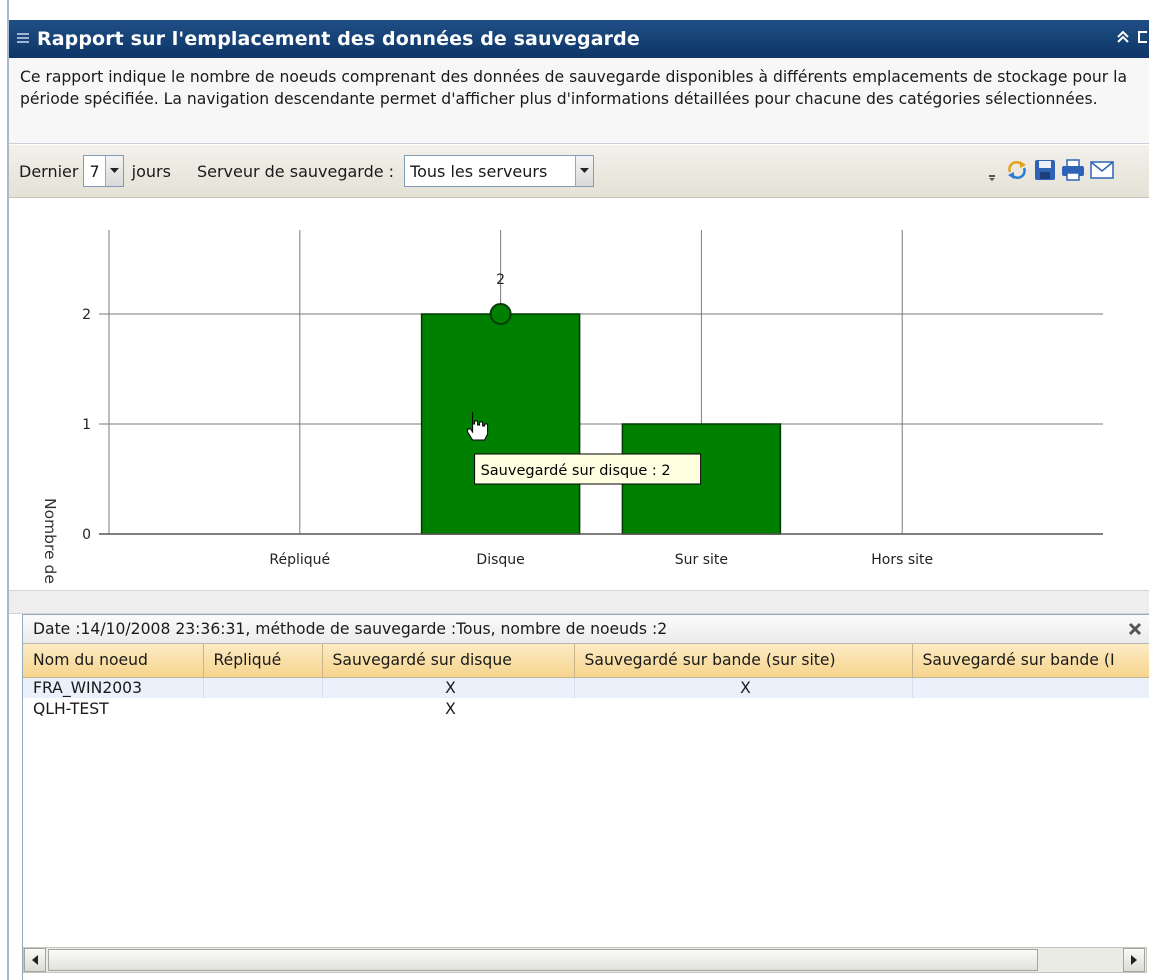 This screenshot has width=1149, height=980. Describe the element at coordinates (35, 960) in the screenshot. I see `scroll-left-icon` at that location.